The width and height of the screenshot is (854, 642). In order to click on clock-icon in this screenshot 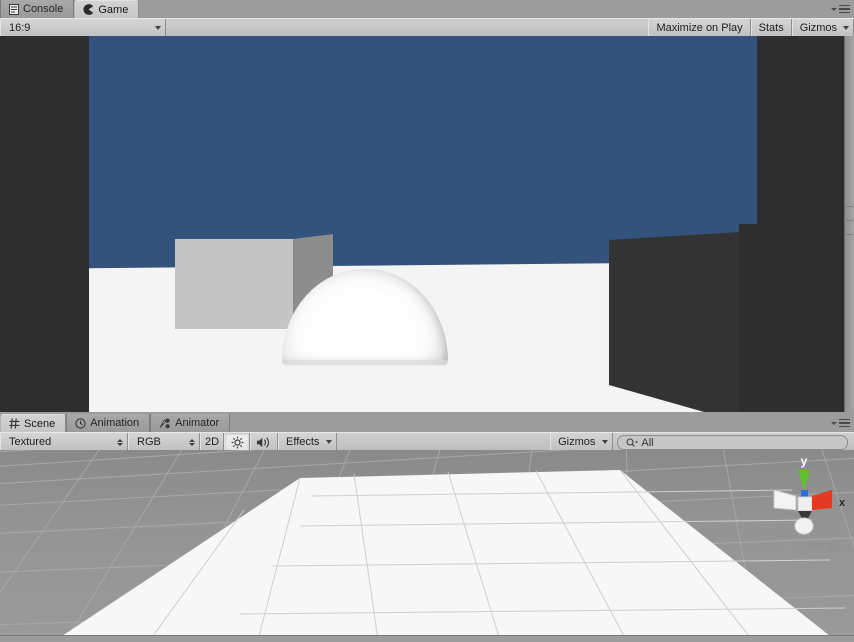, I will do `click(80, 423)`.